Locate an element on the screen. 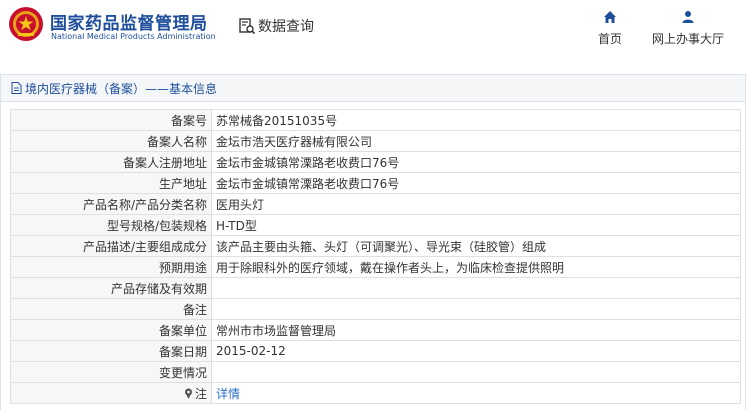 The width and height of the screenshot is (747, 410). note-value-cell: 详情 is located at coordinates (476, 393).